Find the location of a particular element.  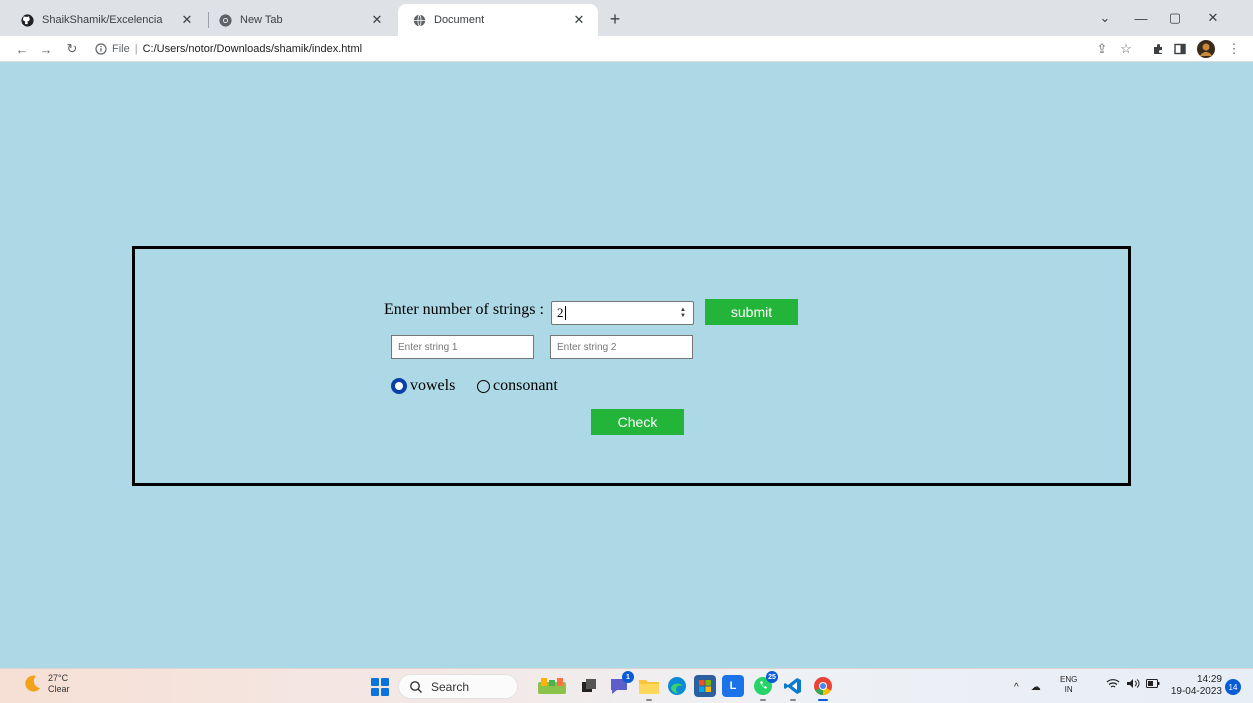

back-arrow-icon: ← is located at coordinates (22, 49).